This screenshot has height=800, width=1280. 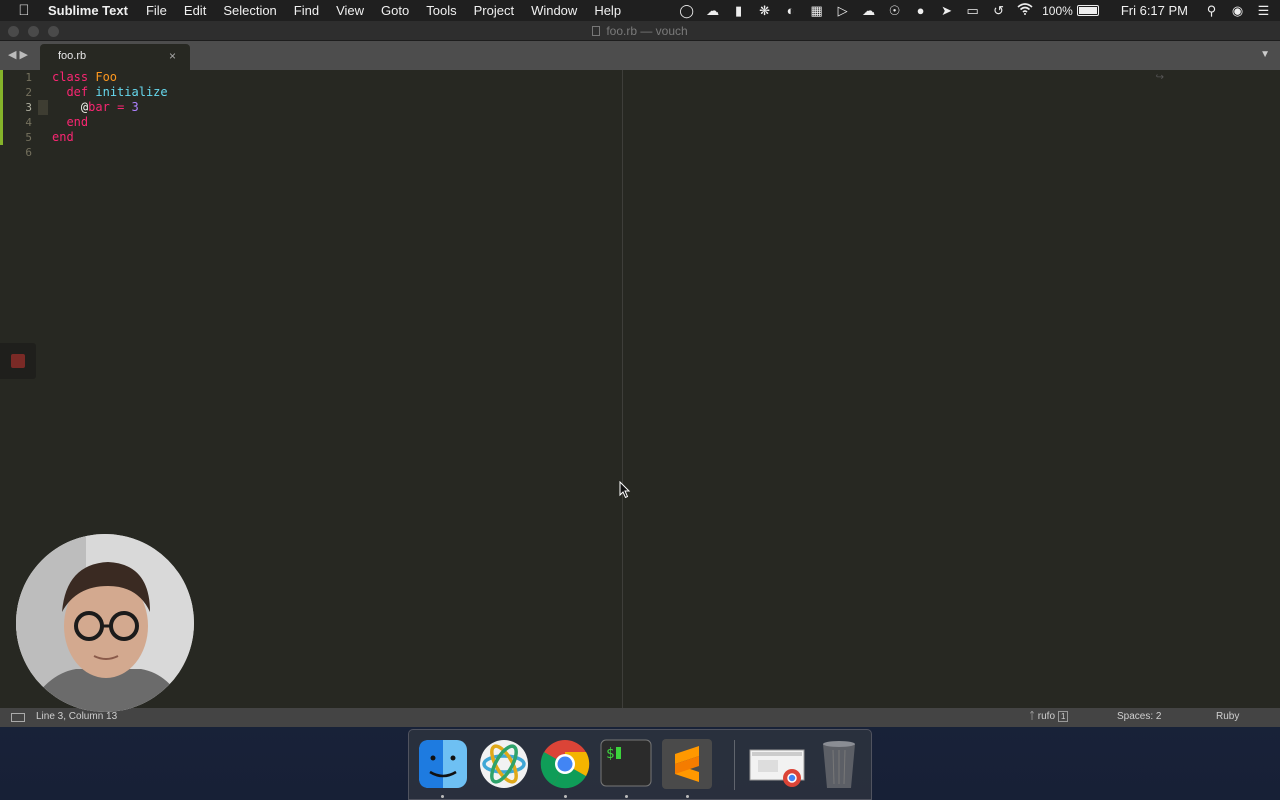 I want to click on dock: $, so click(x=640, y=764).